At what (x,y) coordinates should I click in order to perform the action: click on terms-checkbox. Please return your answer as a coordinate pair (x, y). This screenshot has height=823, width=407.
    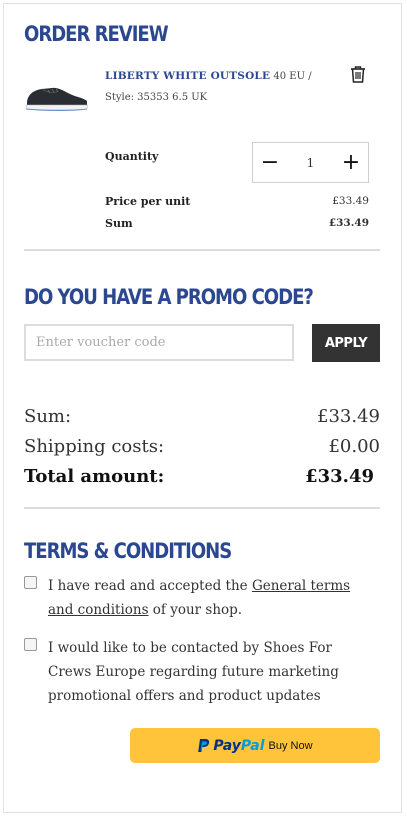
    Looking at the image, I should click on (30, 582).